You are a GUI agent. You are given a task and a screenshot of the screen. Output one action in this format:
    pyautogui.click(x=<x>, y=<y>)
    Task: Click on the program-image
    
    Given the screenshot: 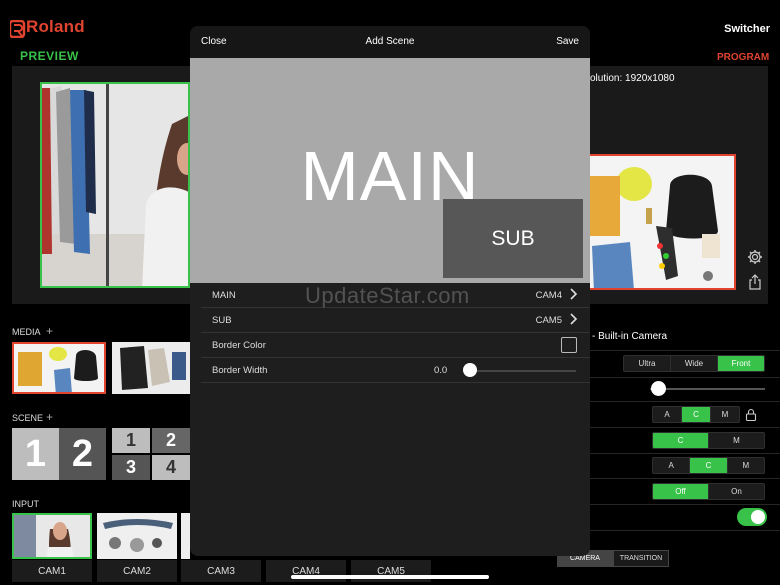 What is the action you would take?
    pyautogui.click(x=662, y=222)
    